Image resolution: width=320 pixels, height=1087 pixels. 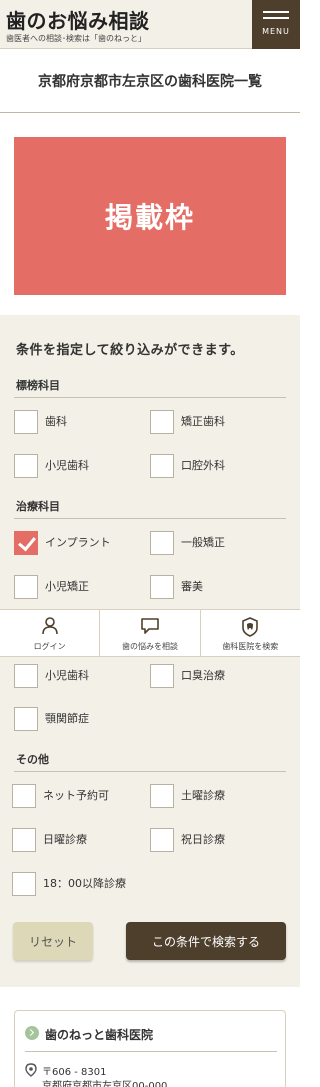 I want to click on reset-button: リセット, so click(x=53, y=941).